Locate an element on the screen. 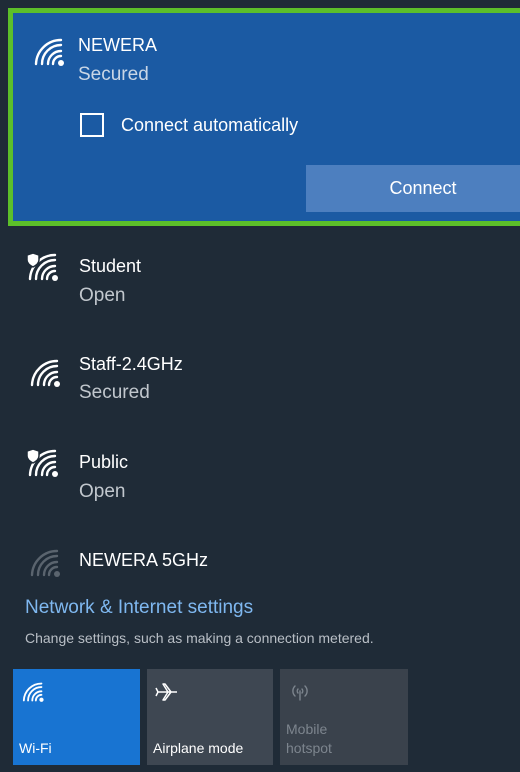 The width and height of the screenshot is (520, 772). airplane-icon is located at coordinates (166, 692).